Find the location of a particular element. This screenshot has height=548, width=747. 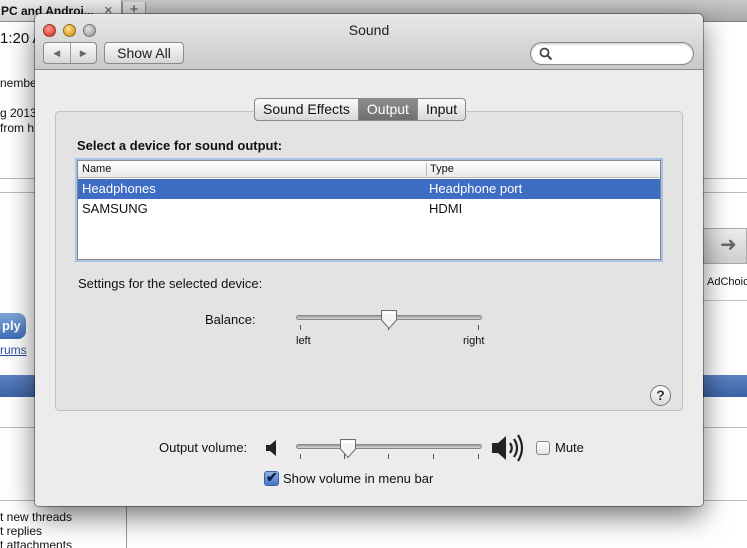

device-name: SAMSUNG is located at coordinates (115, 208).